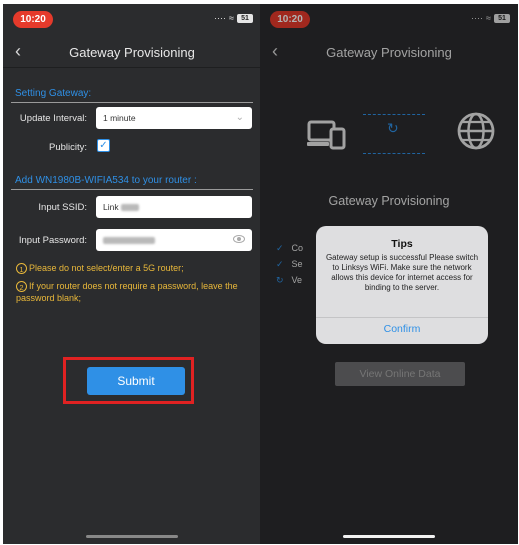 The image size is (519, 545). What do you see at coordinates (52, 240) in the screenshot?
I see `password-label: Input Password:` at bounding box center [52, 240].